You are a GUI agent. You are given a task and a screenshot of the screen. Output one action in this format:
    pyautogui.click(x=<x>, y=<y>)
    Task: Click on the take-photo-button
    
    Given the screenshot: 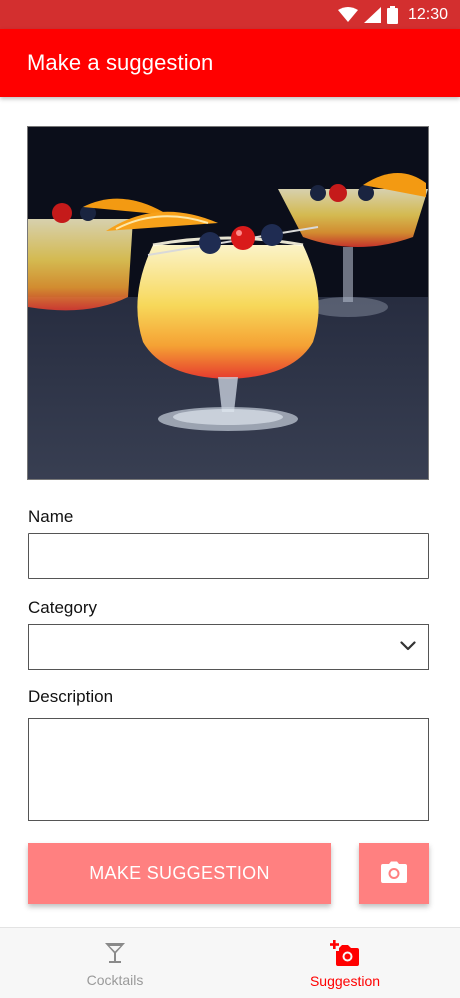 What is the action you would take?
    pyautogui.click(x=394, y=873)
    